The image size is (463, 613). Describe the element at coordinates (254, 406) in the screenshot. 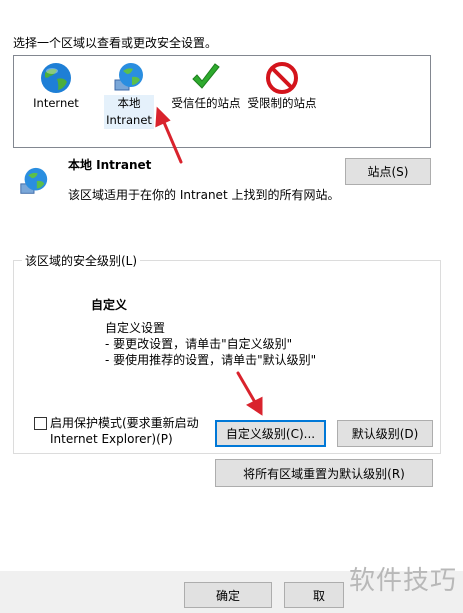

I see `arrow-to-custom-level-head` at that location.